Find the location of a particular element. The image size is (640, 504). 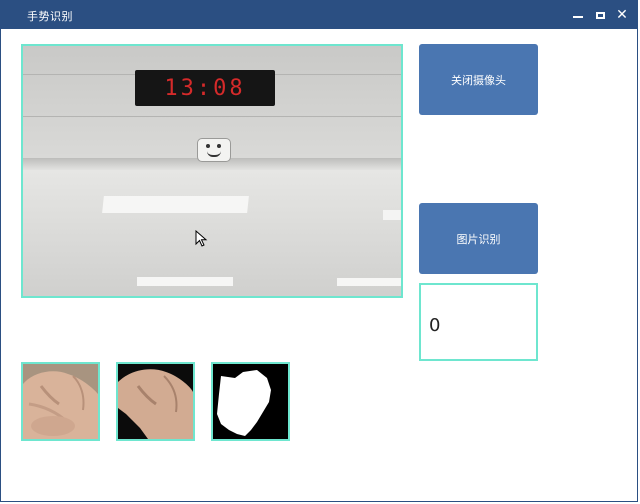

window-title: 手势识别 is located at coordinates (50, 16).